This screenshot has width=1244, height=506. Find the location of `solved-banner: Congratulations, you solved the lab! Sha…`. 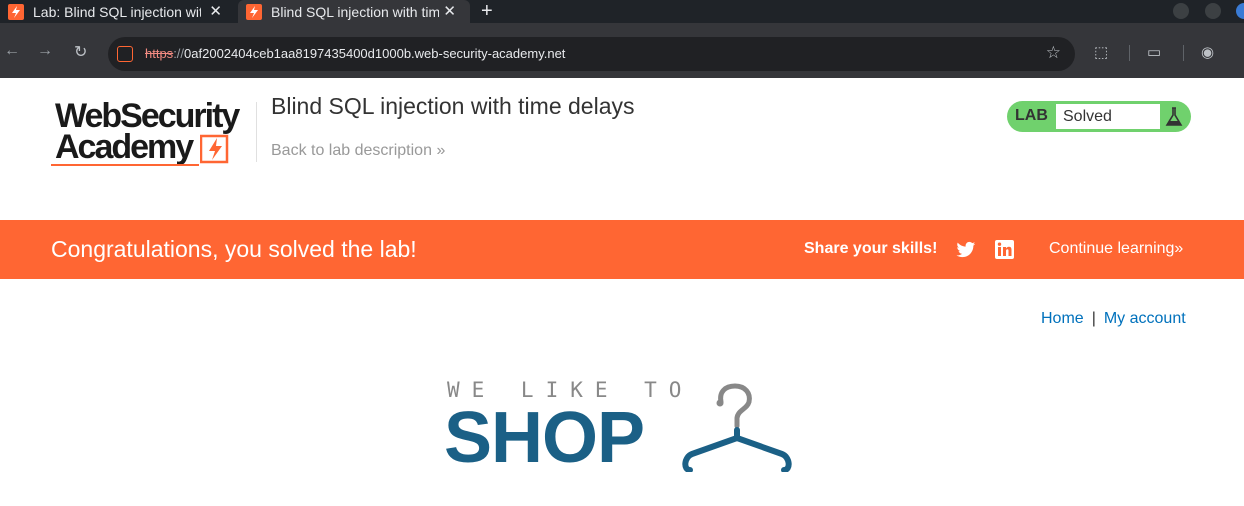

solved-banner: Congratulations, you solved the lab! Sha… is located at coordinates (622, 249).